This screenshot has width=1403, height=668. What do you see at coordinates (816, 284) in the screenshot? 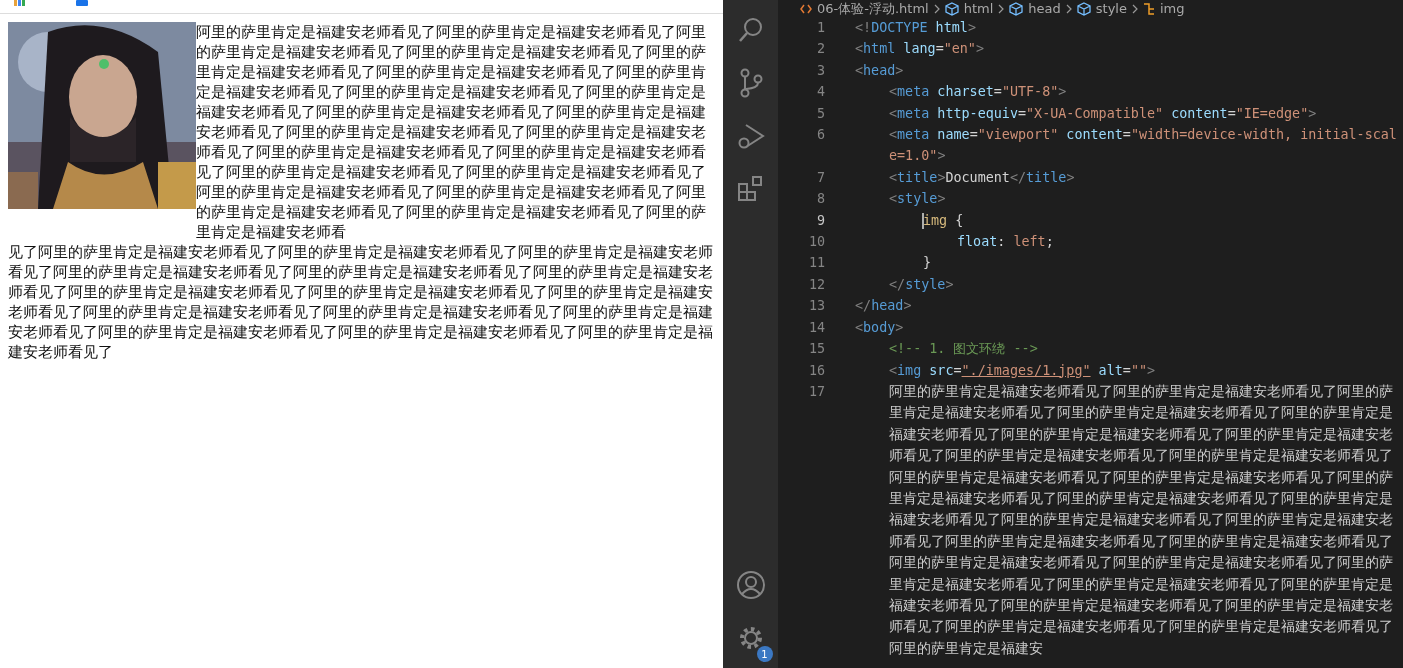
I see `line-number: 12` at bounding box center [816, 284].